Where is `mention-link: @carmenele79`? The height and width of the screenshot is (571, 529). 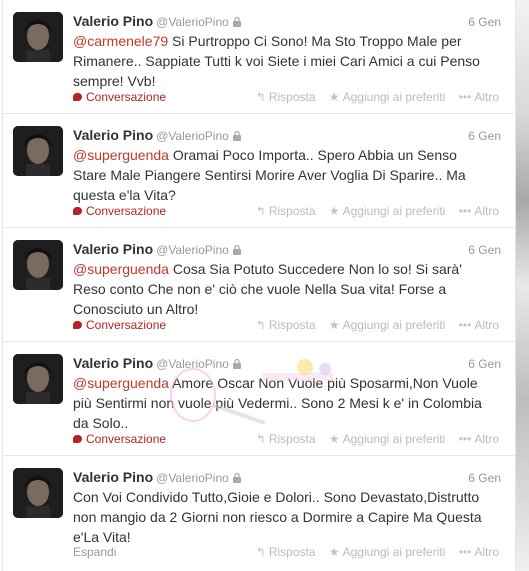
mention-link: @carmenele79 is located at coordinates (120, 41).